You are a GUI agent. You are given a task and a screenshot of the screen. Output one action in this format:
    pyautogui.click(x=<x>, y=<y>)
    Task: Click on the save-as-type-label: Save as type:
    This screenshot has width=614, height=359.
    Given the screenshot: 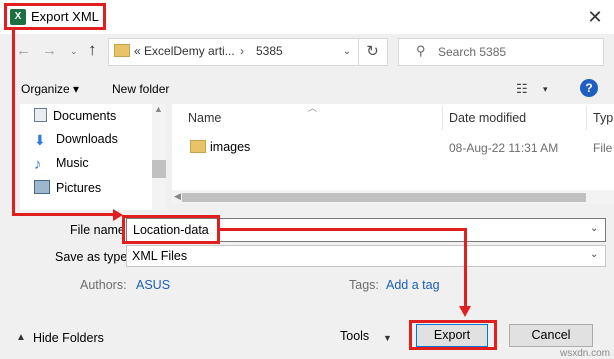 What is the action you would take?
    pyautogui.click(x=93, y=257)
    